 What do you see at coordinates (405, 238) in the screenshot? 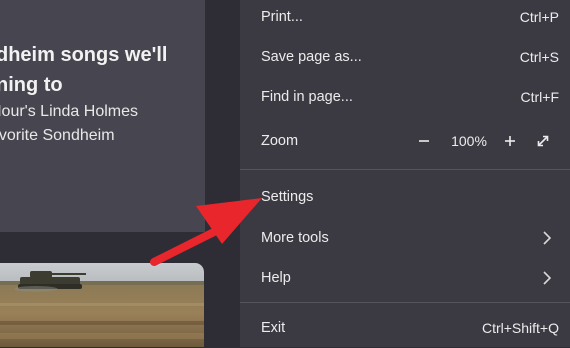
I see `menu-item-more-tools: More tools` at bounding box center [405, 238].